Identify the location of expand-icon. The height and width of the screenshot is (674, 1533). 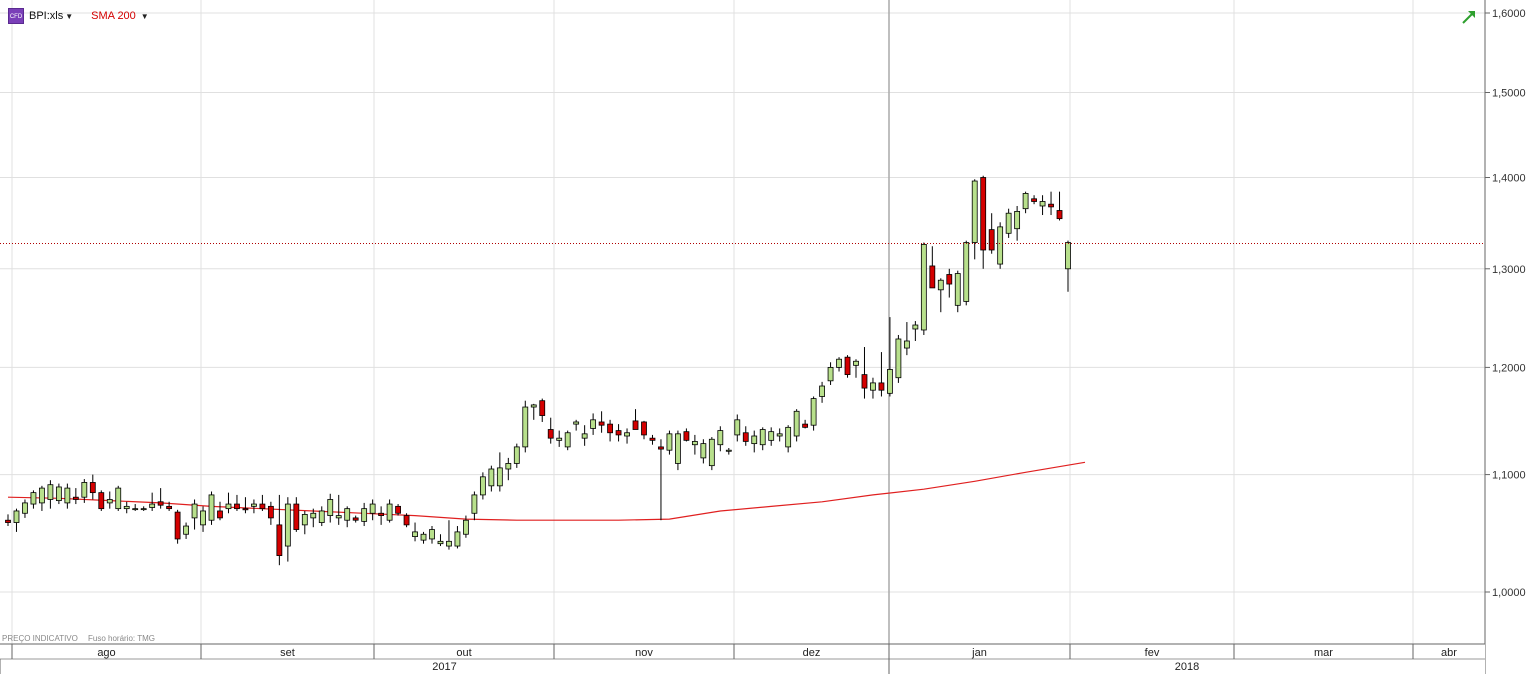
(1469, 17).